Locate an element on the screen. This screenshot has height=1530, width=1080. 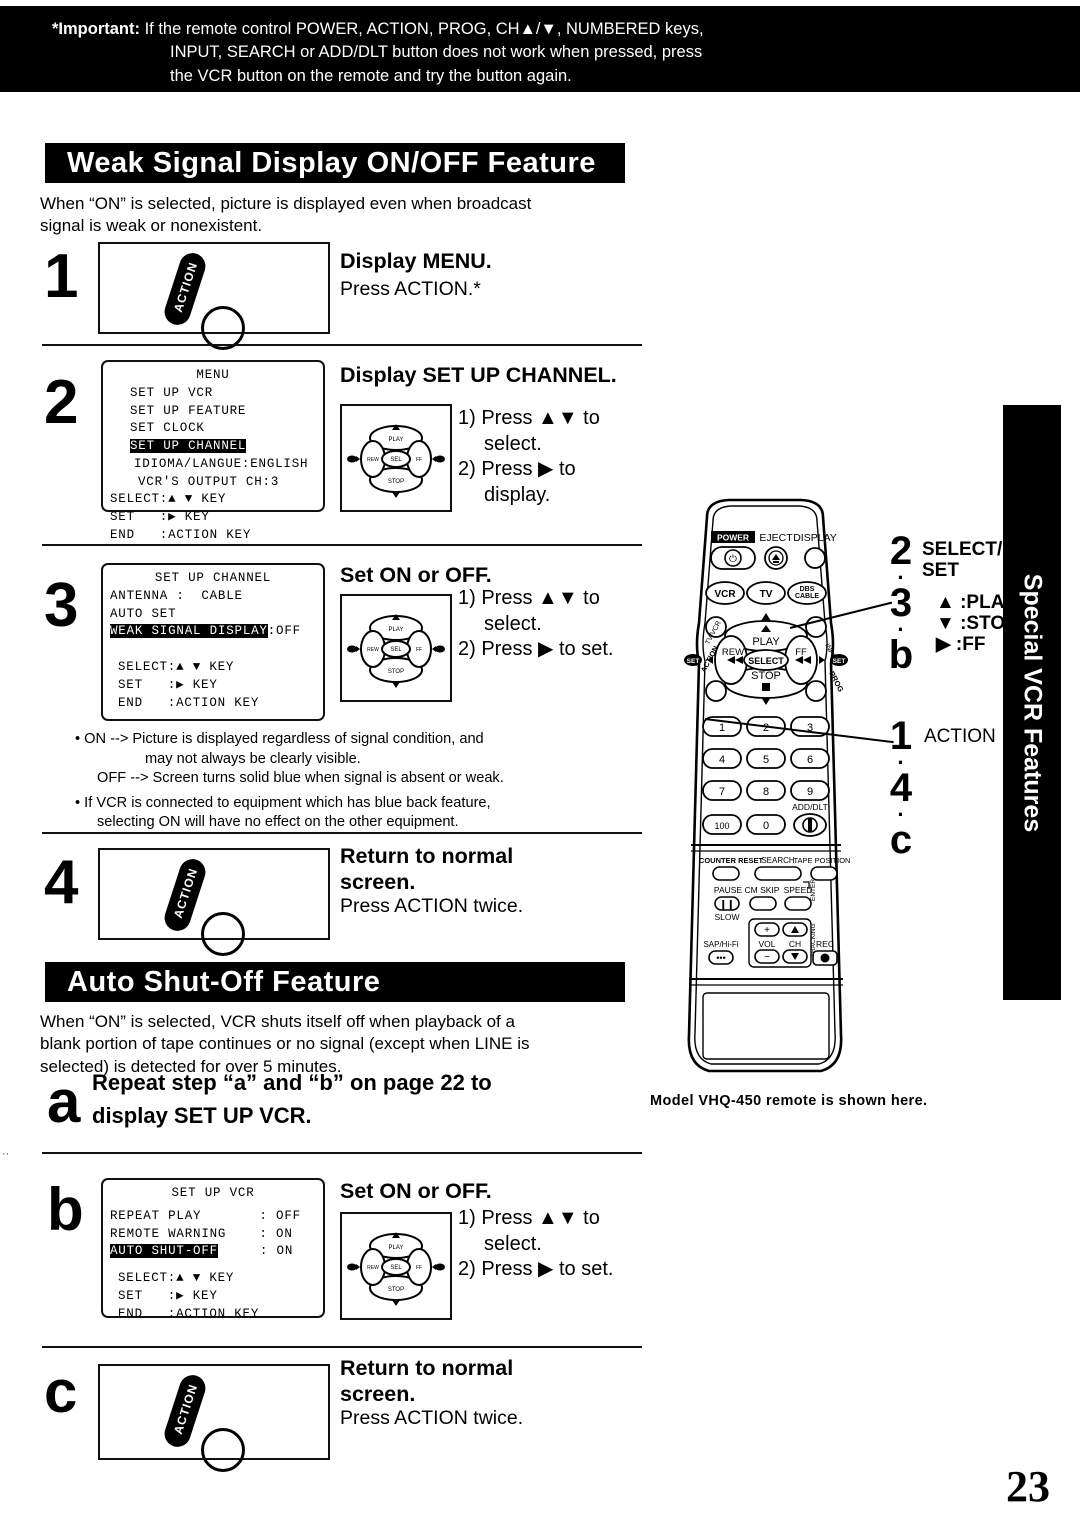
svg-text: 6 is located at coordinates (810, 760).